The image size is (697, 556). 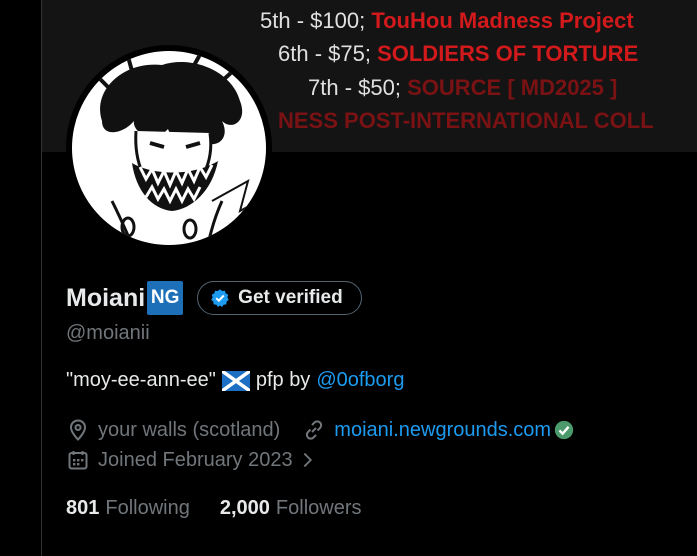 What do you see at coordinates (147, 508) in the screenshot?
I see `following-label: Following` at bounding box center [147, 508].